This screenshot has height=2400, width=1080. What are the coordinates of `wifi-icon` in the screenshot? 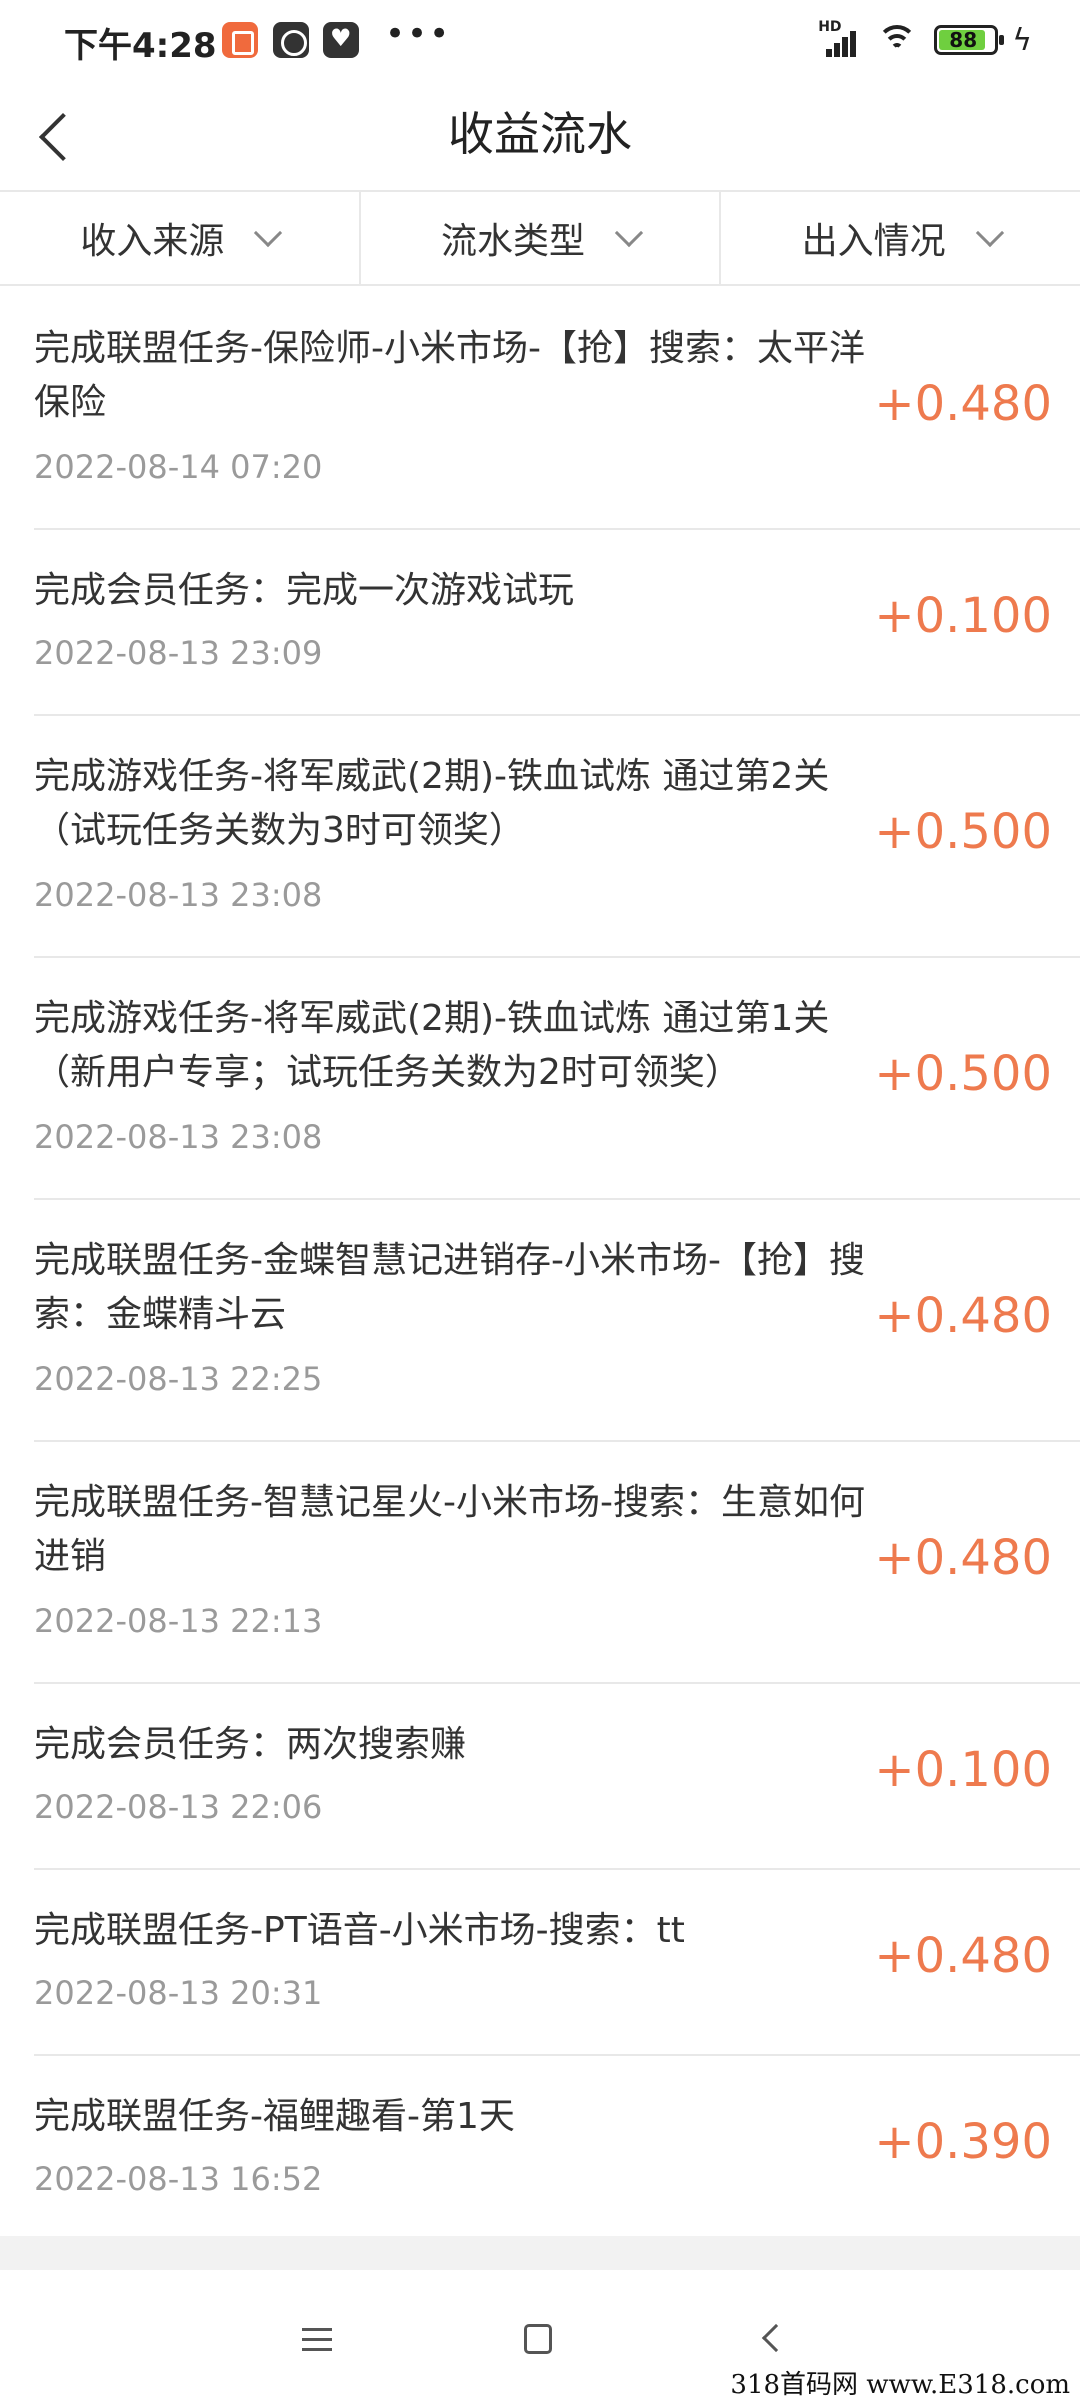 It's located at (897, 40).